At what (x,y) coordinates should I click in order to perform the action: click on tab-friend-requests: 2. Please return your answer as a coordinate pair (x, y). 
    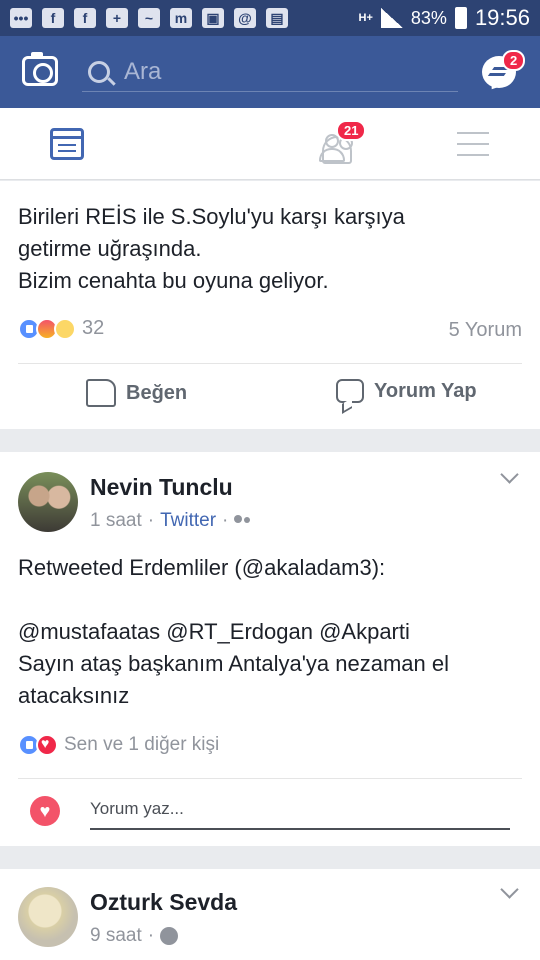
    Looking at the image, I should click on (250, 144).